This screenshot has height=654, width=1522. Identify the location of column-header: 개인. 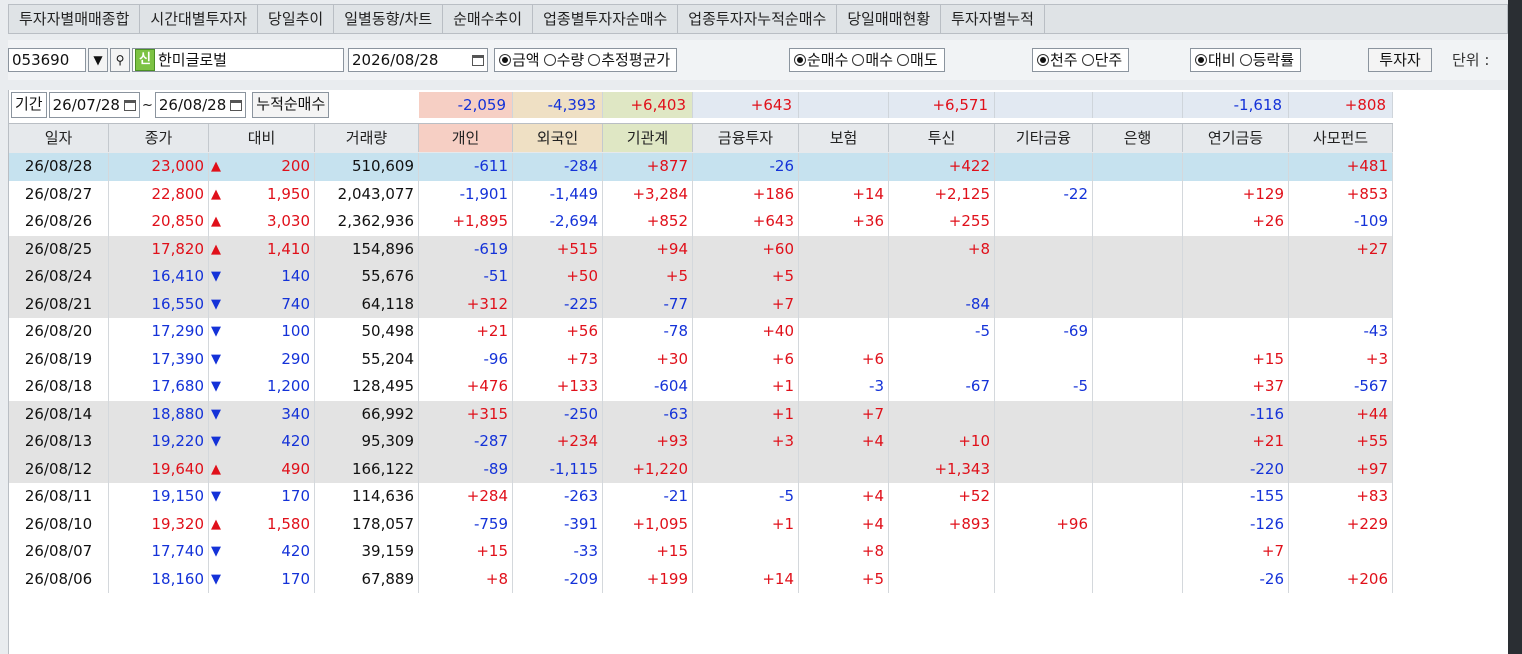
(466, 138).